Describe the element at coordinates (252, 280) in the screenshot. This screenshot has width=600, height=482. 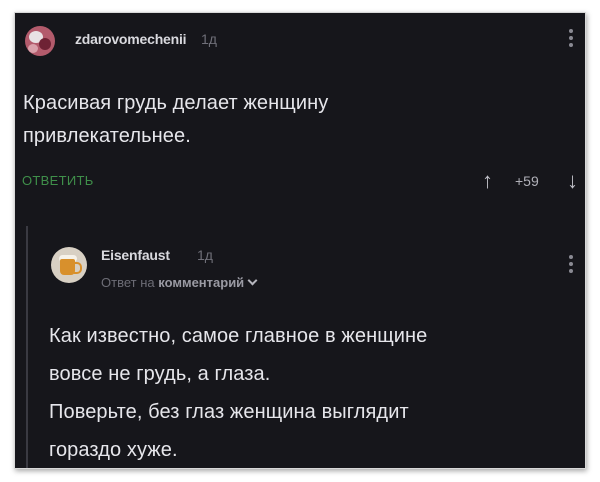
I see `chevron-down-icon` at that location.